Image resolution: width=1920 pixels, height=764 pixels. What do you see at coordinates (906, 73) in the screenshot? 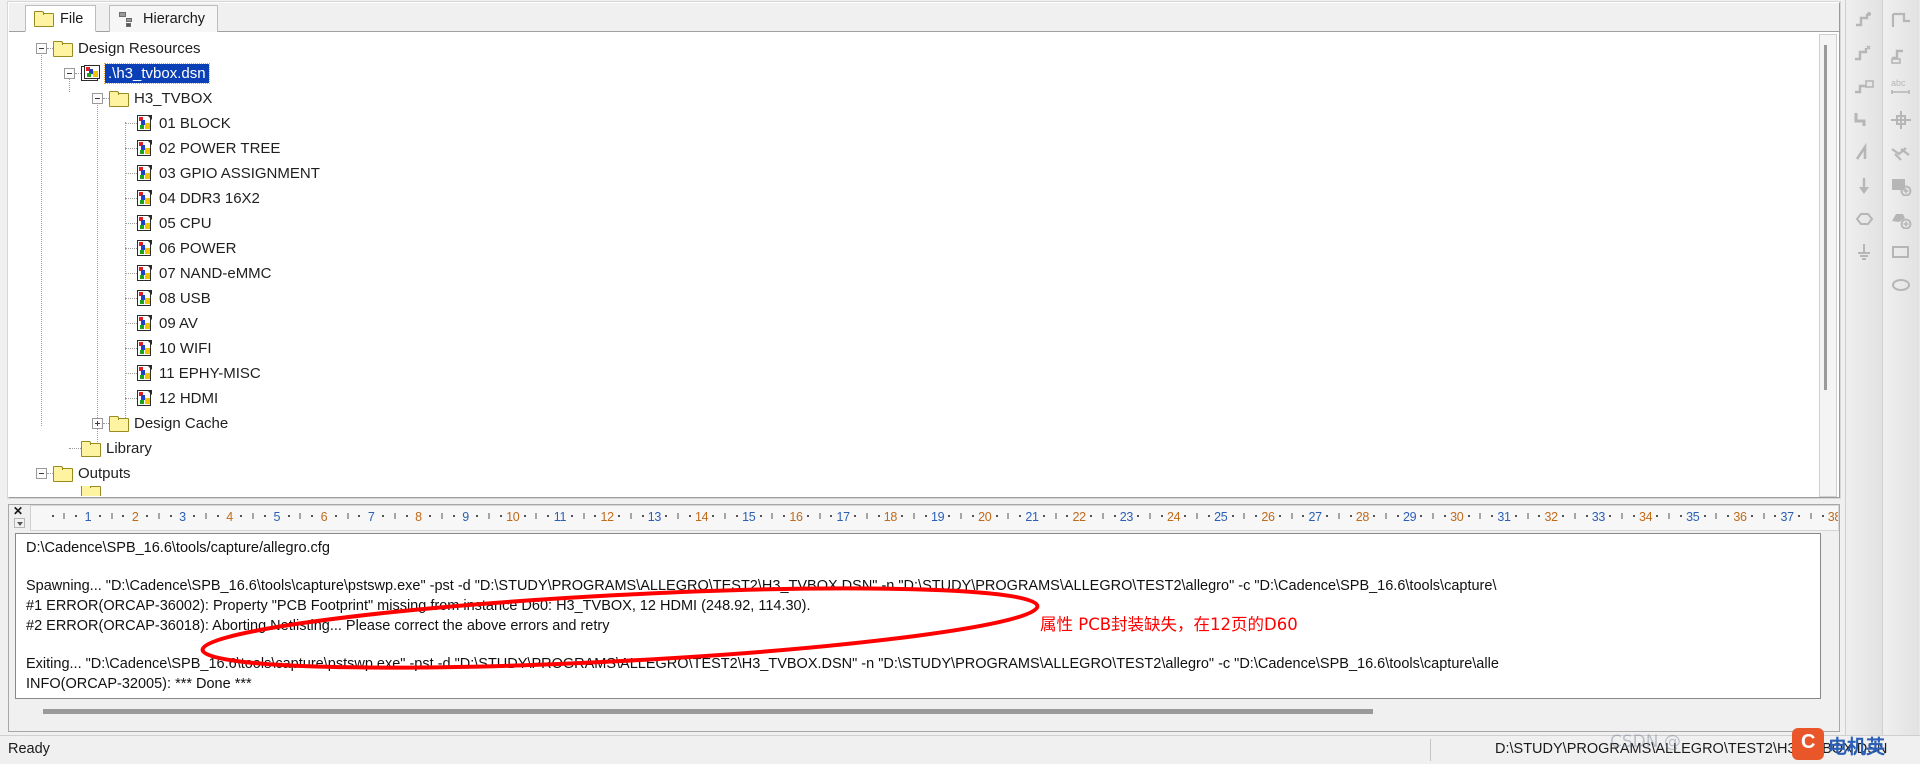
I see `tree-node-design-file: .\h3_tvbox.dsn` at bounding box center [906, 73].